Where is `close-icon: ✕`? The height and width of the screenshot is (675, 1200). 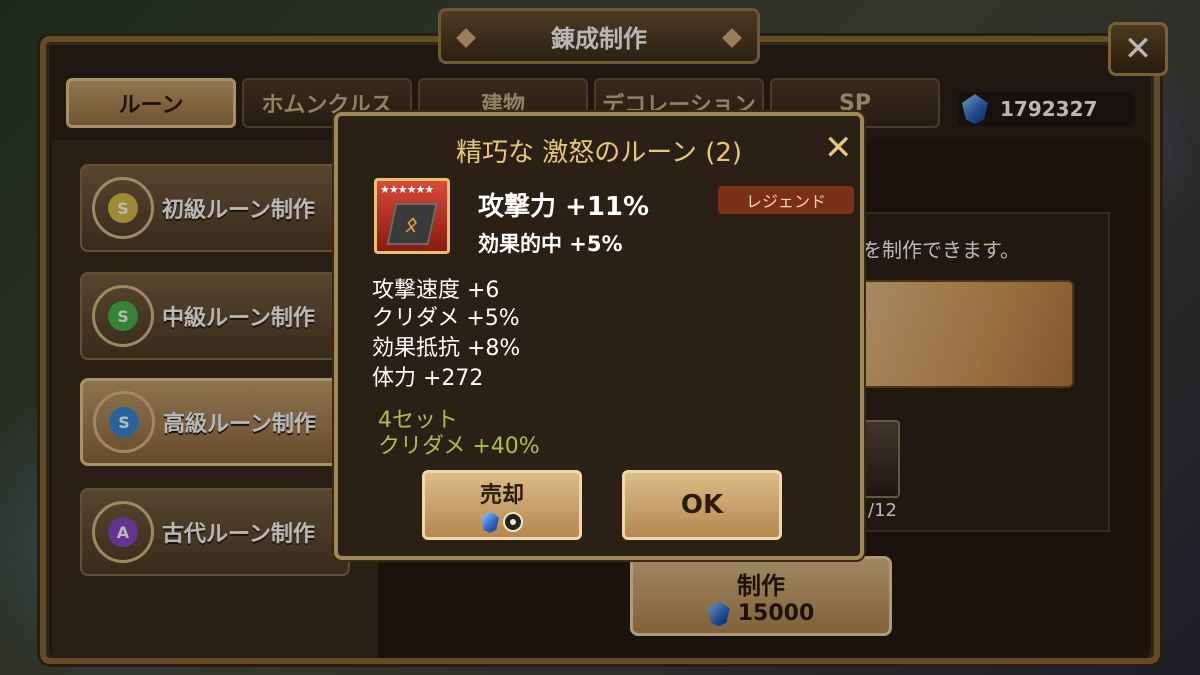
close-icon: ✕ is located at coordinates (838, 148).